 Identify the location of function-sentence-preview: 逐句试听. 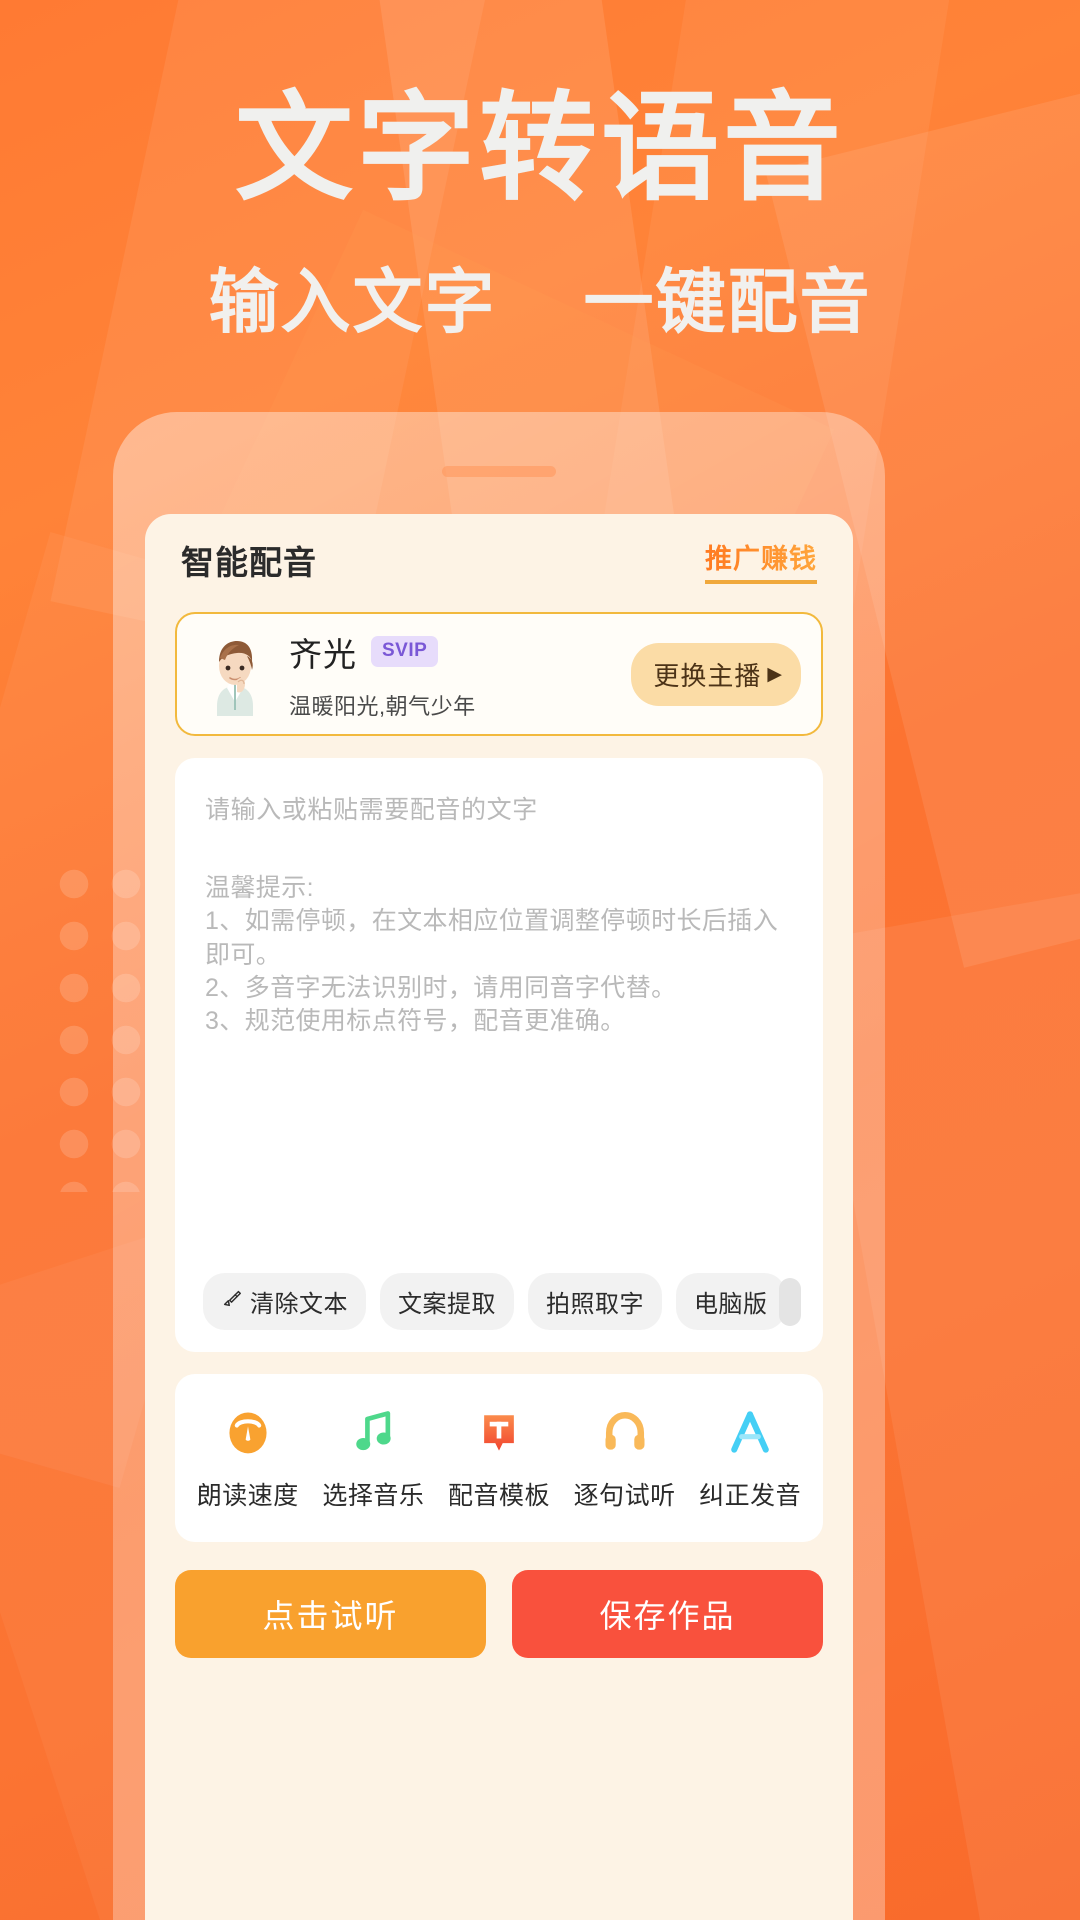
(625, 1458).